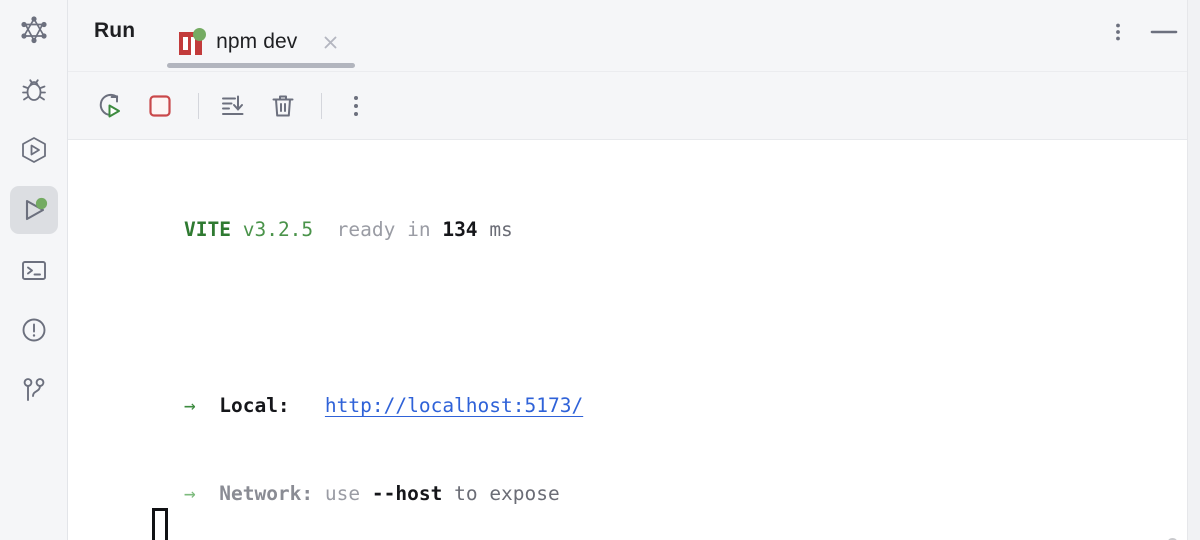  I want to click on sidebar-item-debug, so click(34, 90).